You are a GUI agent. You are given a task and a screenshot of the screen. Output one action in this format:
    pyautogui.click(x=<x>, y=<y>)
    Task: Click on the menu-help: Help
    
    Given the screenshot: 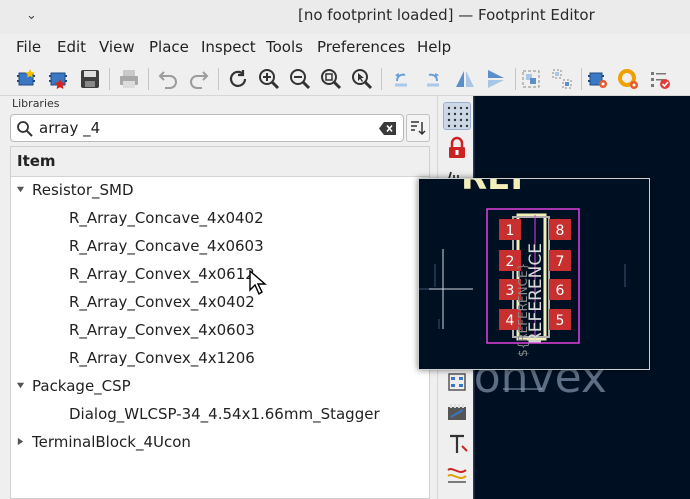 What is the action you would take?
    pyautogui.click(x=434, y=47)
    